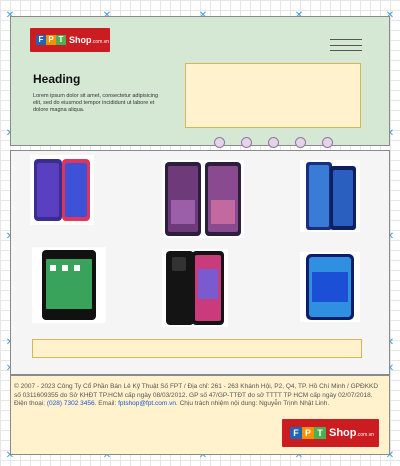 The width and height of the screenshot is (400, 466). Describe the element at coordinates (197, 348) in the screenshot. I see `promo-bar` at that location.